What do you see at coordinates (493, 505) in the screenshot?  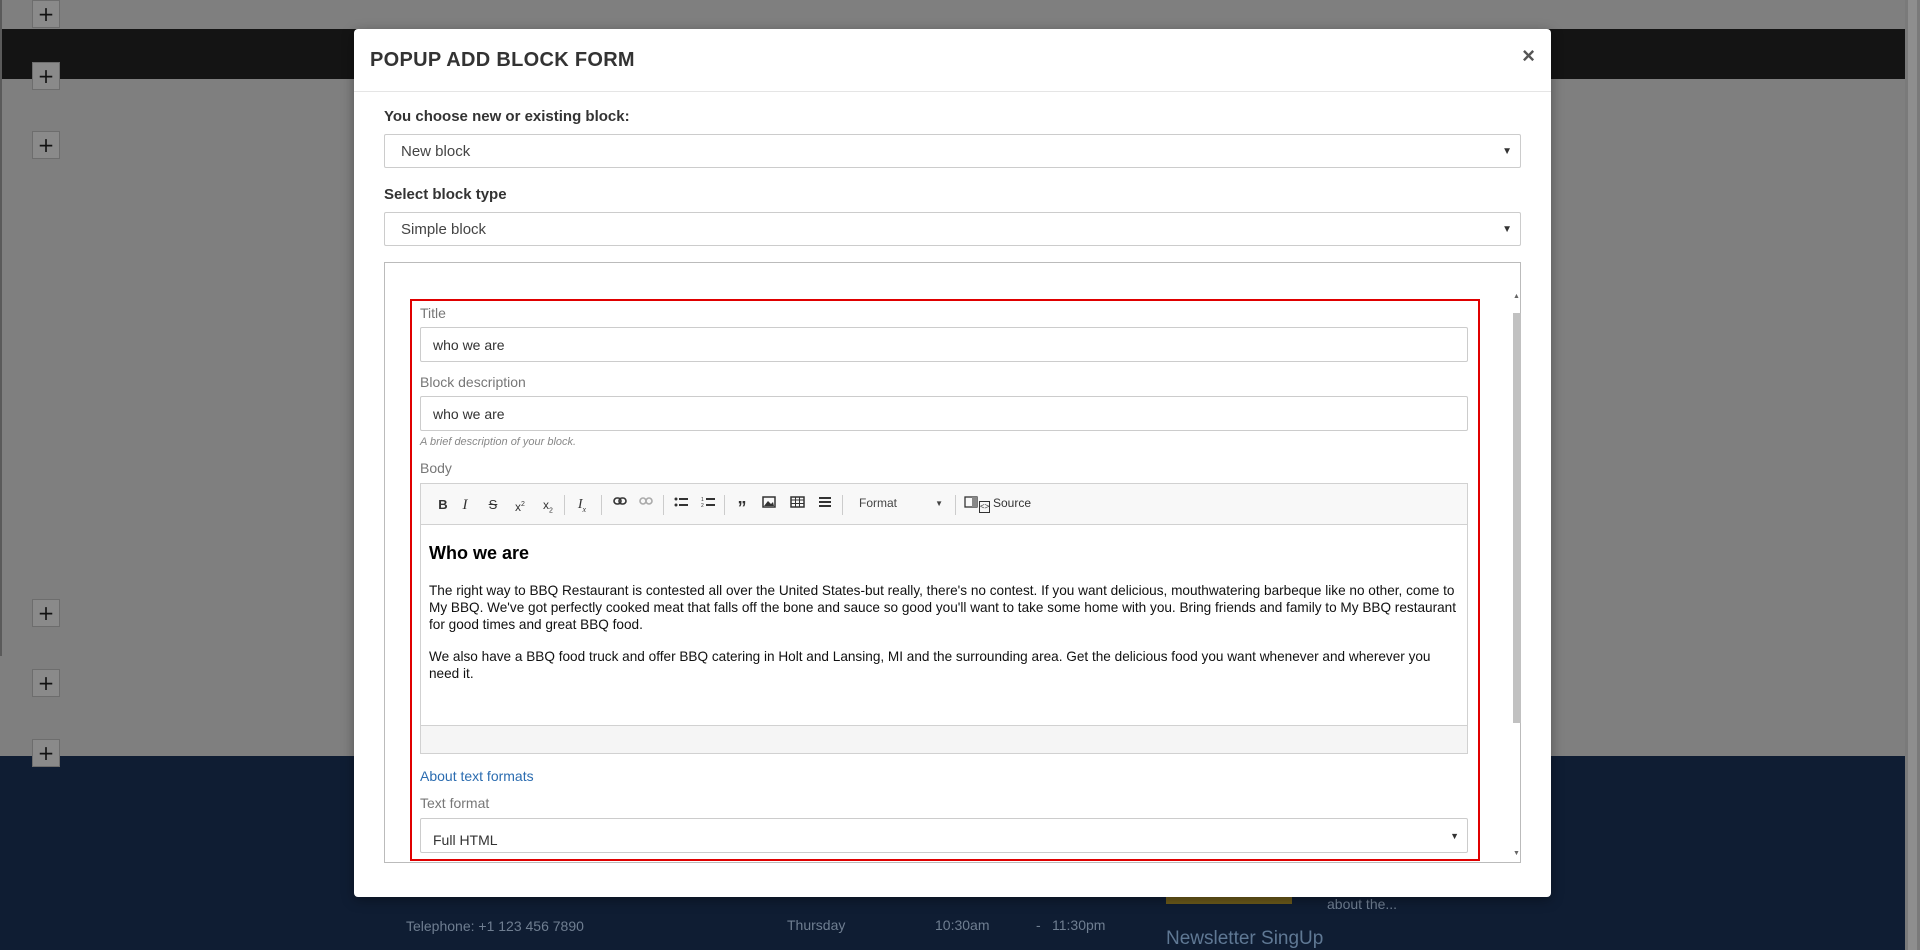 I see `strikethrough-icon: S` at bounding box center [493, 505].